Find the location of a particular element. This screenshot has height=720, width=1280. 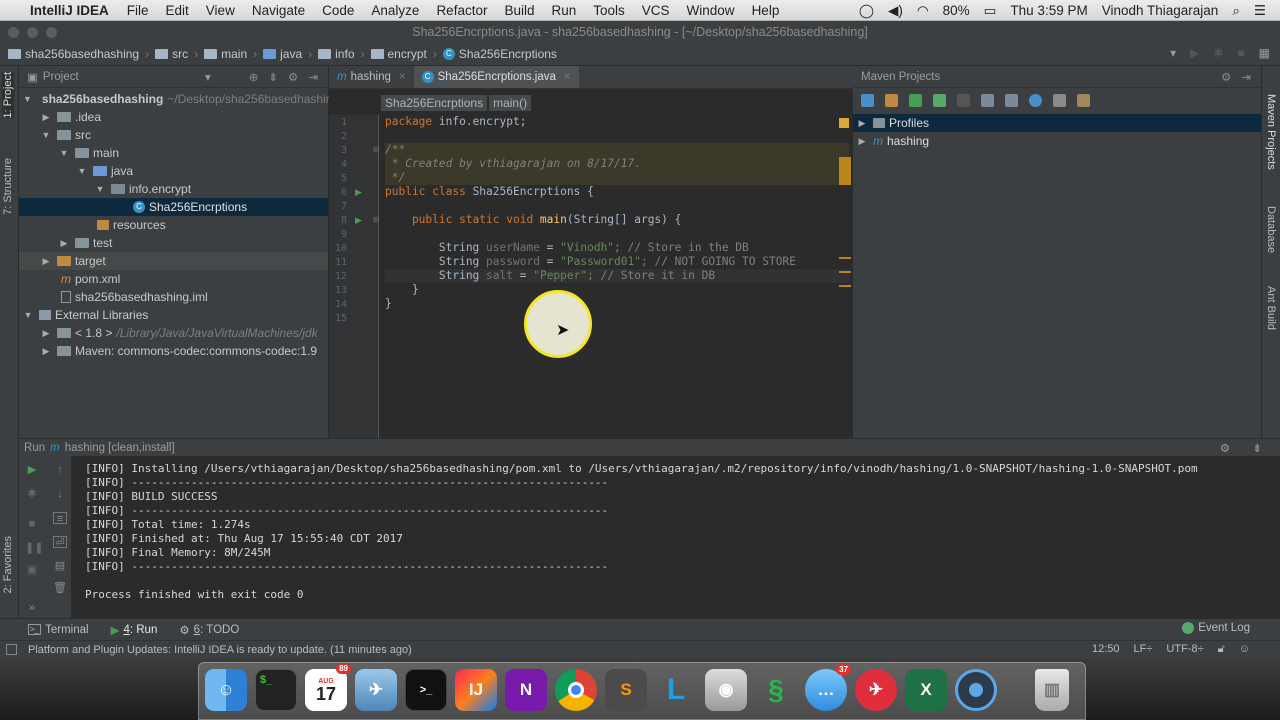

download-icon is located at coordinates (915, 100).